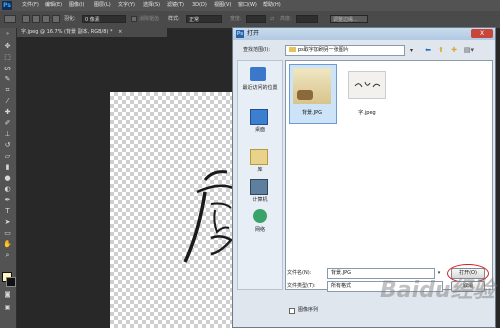 The height and width of the screenshot is (328, 500). I want to click on photoshop-app-icon: Ps, so click(240, 34).